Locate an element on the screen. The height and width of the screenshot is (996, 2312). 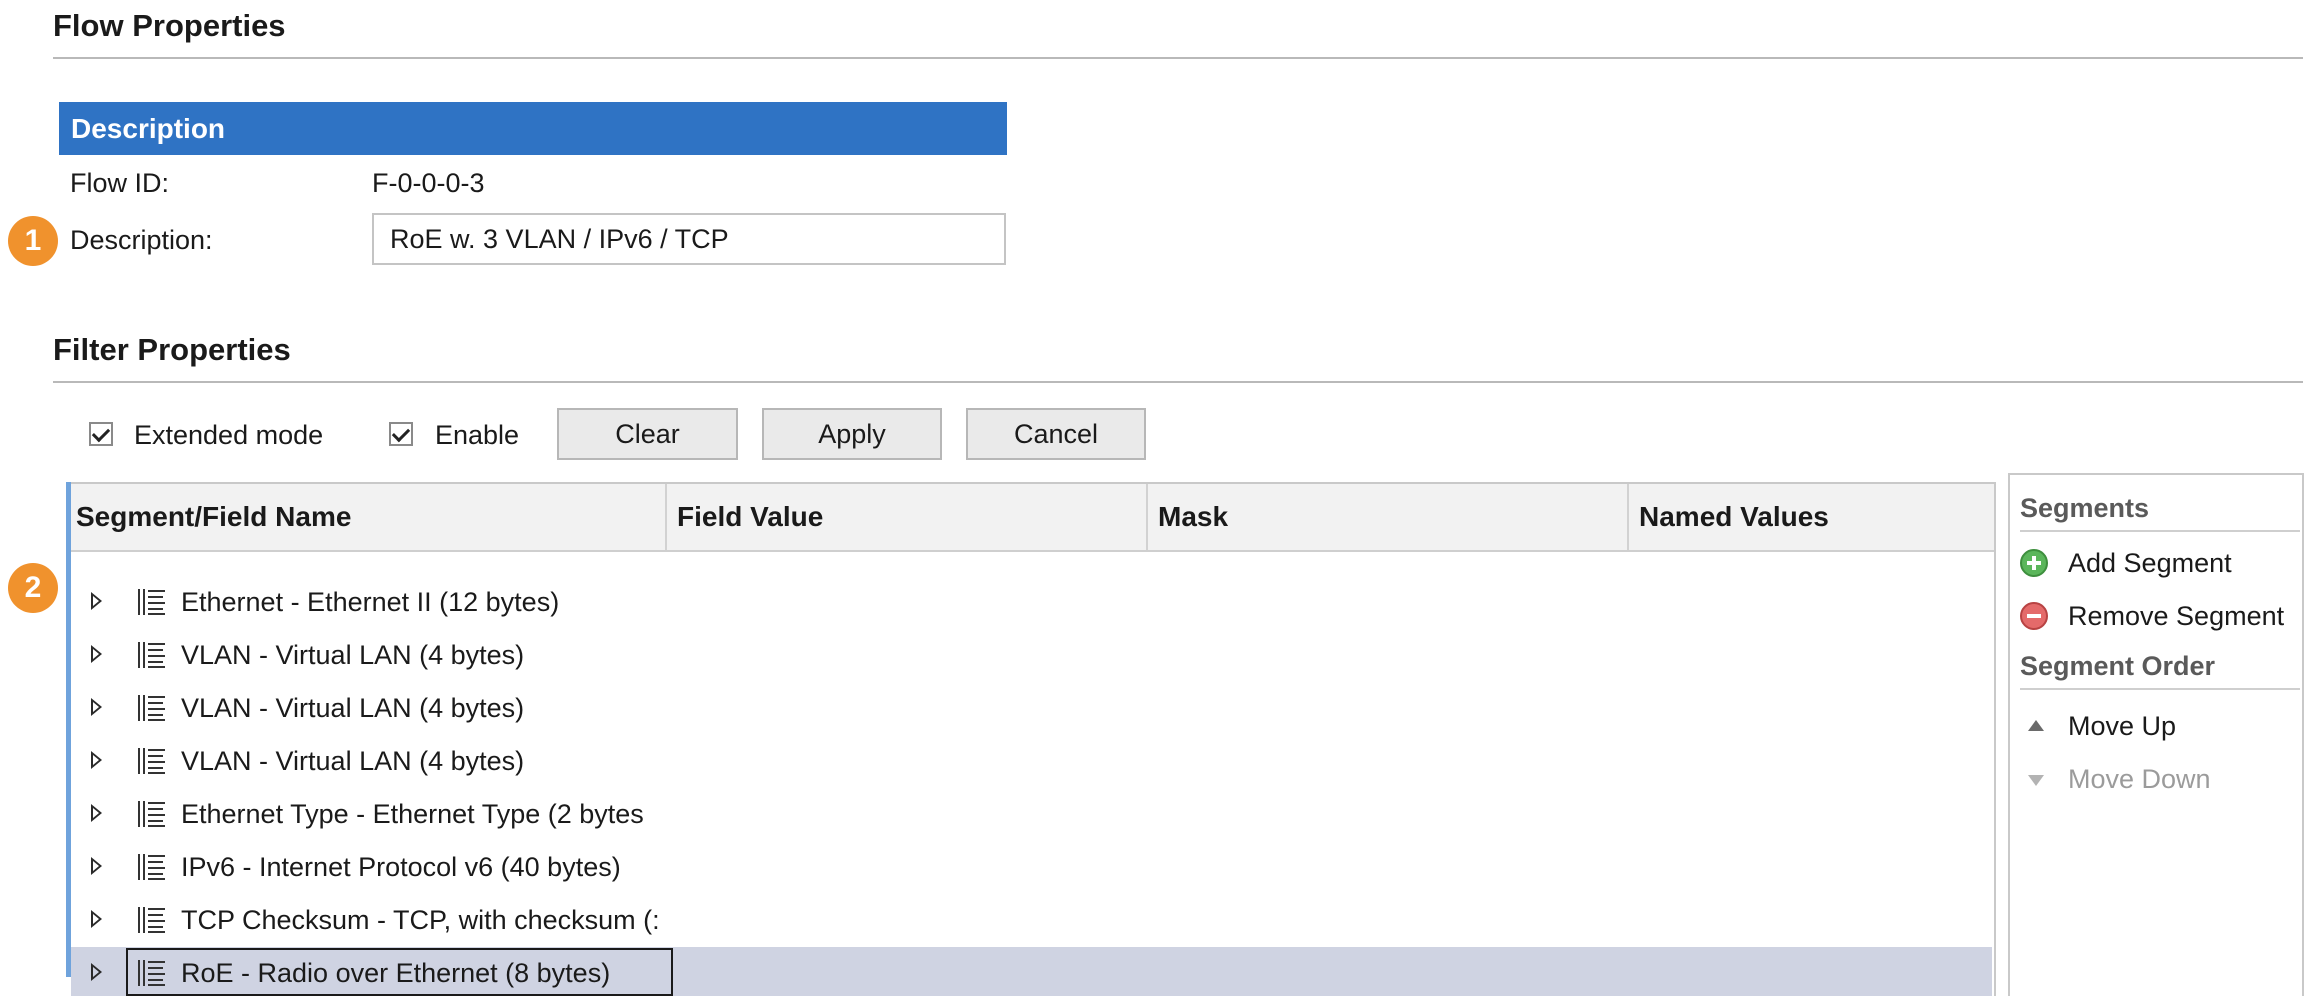
filter-properties-title: Filter Properties is located at coordinates (172, 349).